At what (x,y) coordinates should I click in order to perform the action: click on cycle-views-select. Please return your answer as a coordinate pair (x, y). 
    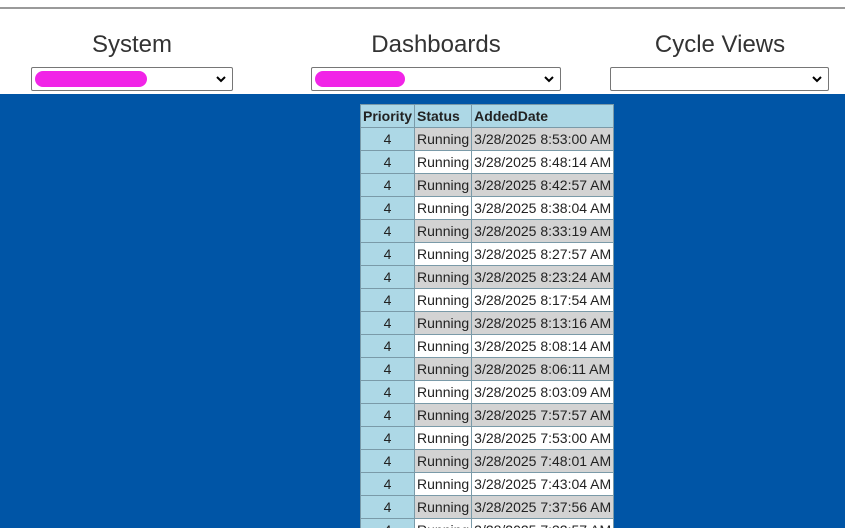
    Looking at the image, I should click on (719, 79).